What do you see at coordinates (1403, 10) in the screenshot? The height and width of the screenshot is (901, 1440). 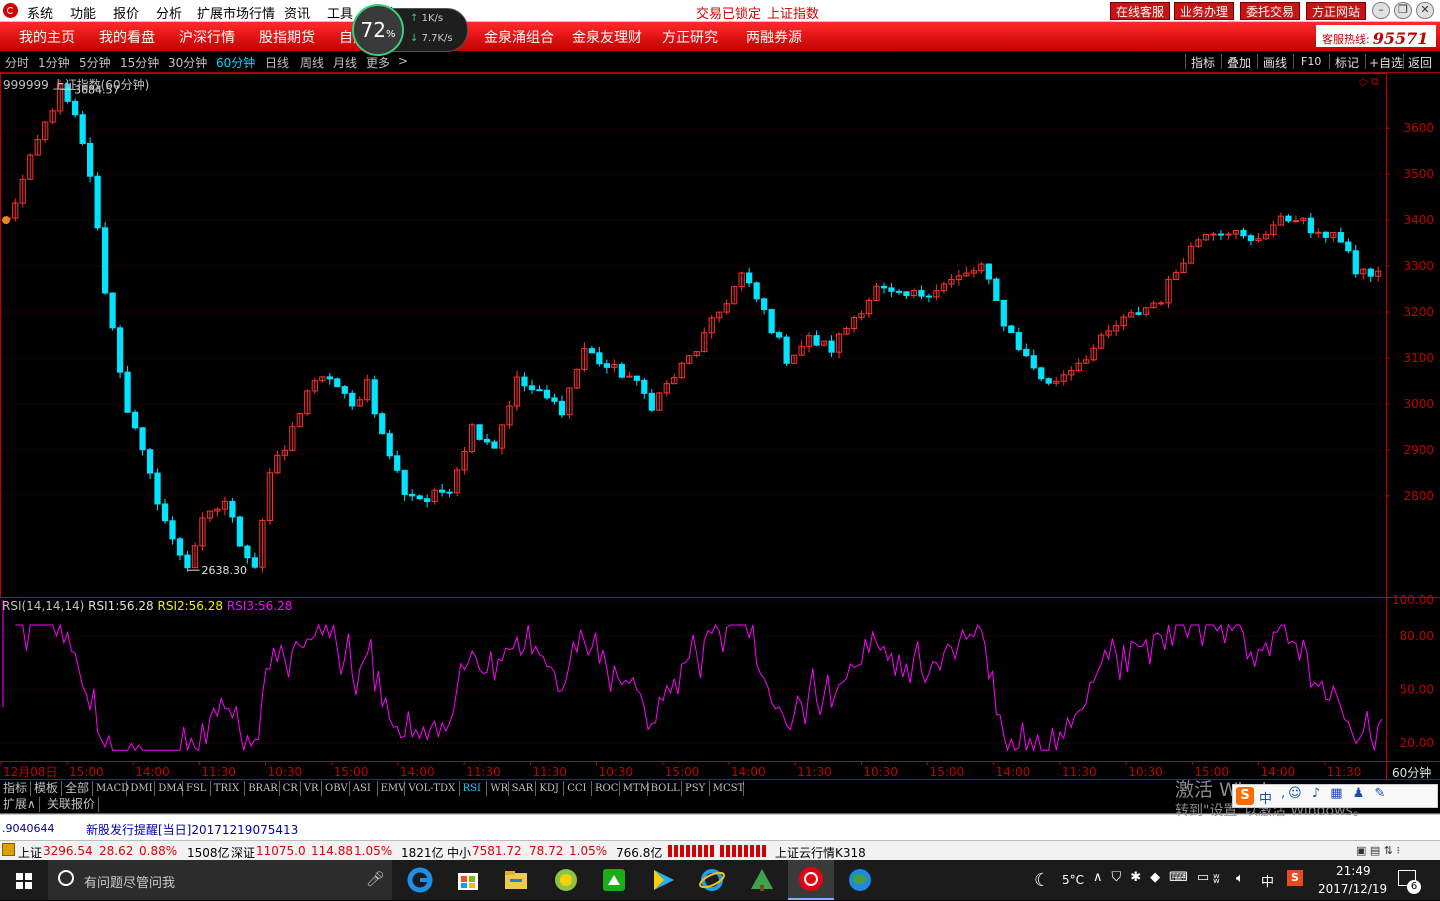 I see `restore-icon: ❐` at bounding box center [1403, 10].